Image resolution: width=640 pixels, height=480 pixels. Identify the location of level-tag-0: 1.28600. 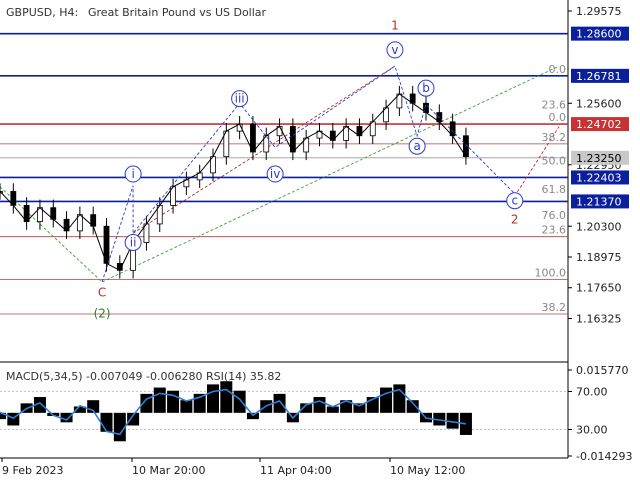
(599, 34).